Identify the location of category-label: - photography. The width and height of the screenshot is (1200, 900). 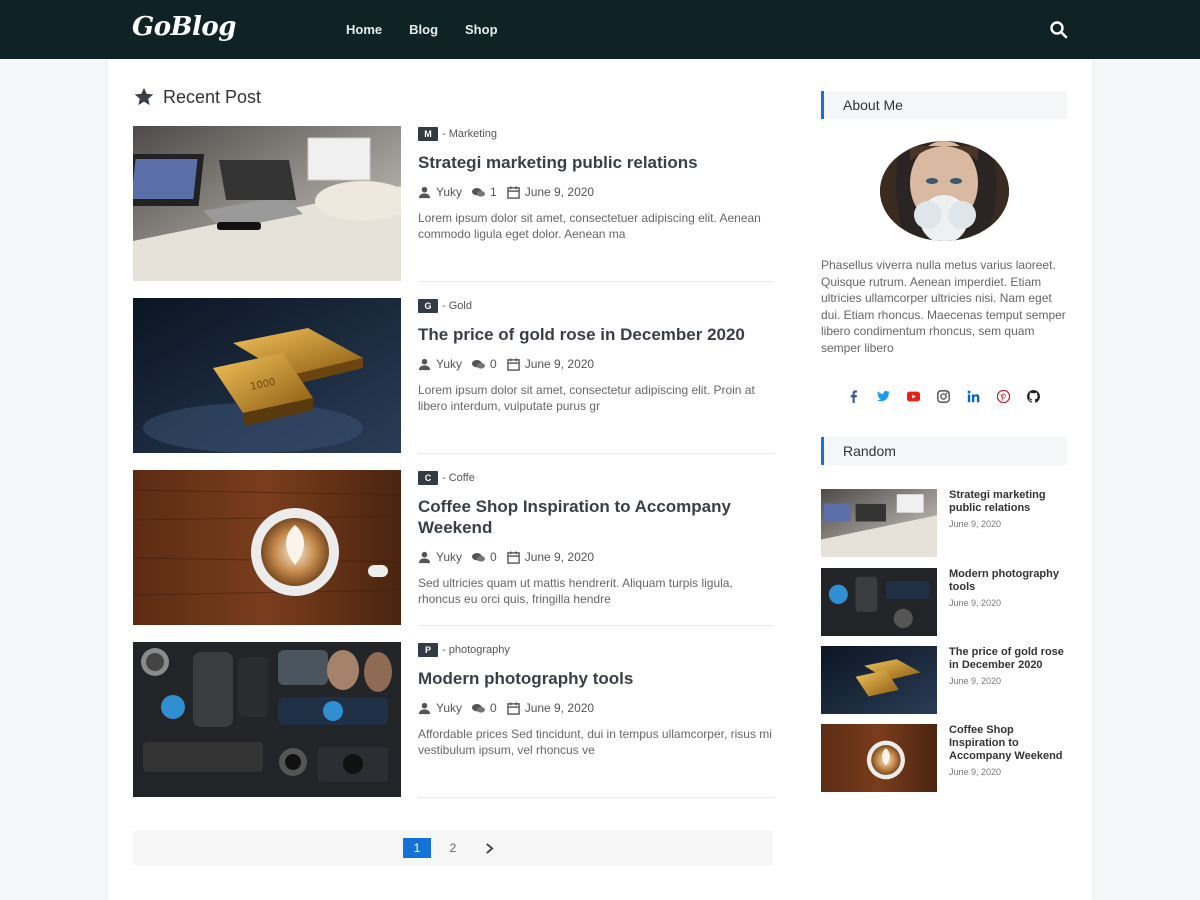
(476, 650).